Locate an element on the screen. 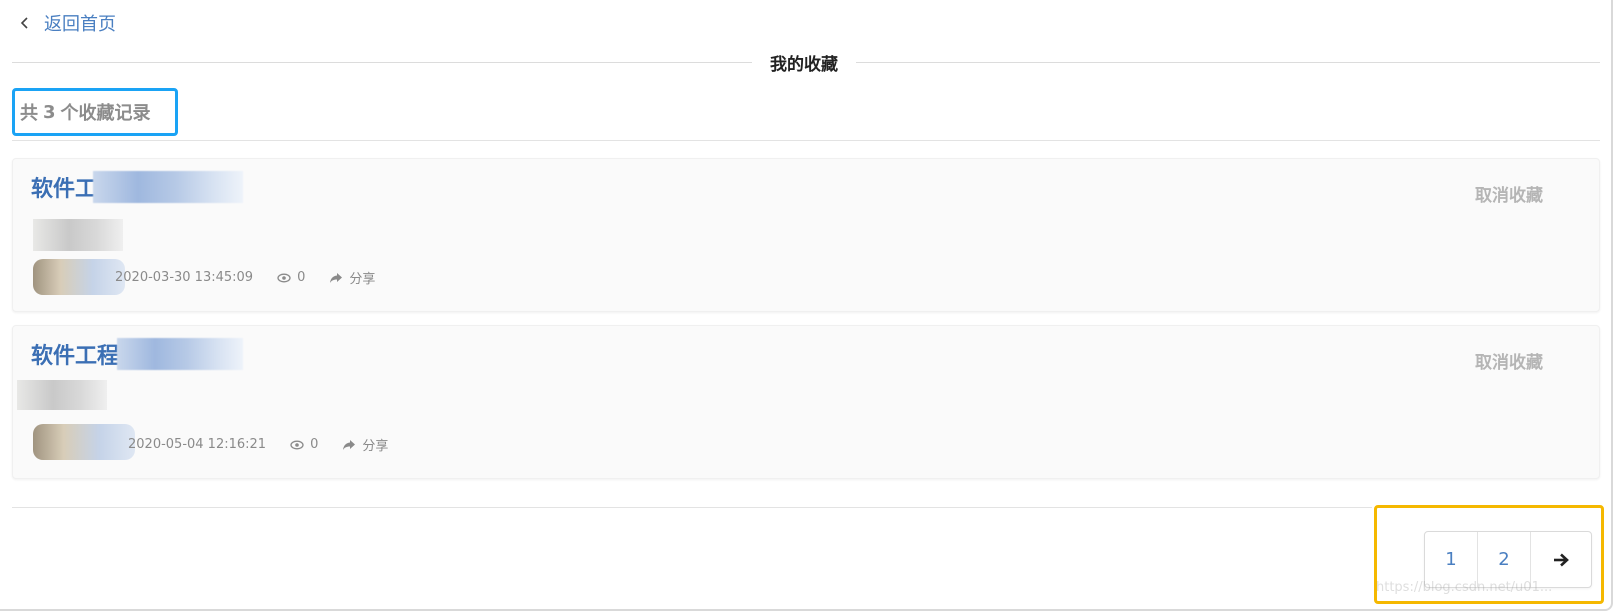  favorite-meta: 2020-03-30 13:45:09 0 分享 is located at coordinates (245, 277).